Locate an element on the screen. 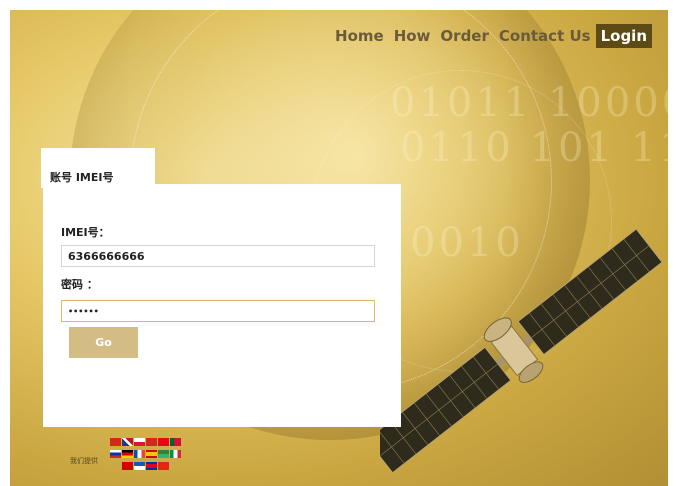  flag-pl-icon is located at coordinates (139, 442).